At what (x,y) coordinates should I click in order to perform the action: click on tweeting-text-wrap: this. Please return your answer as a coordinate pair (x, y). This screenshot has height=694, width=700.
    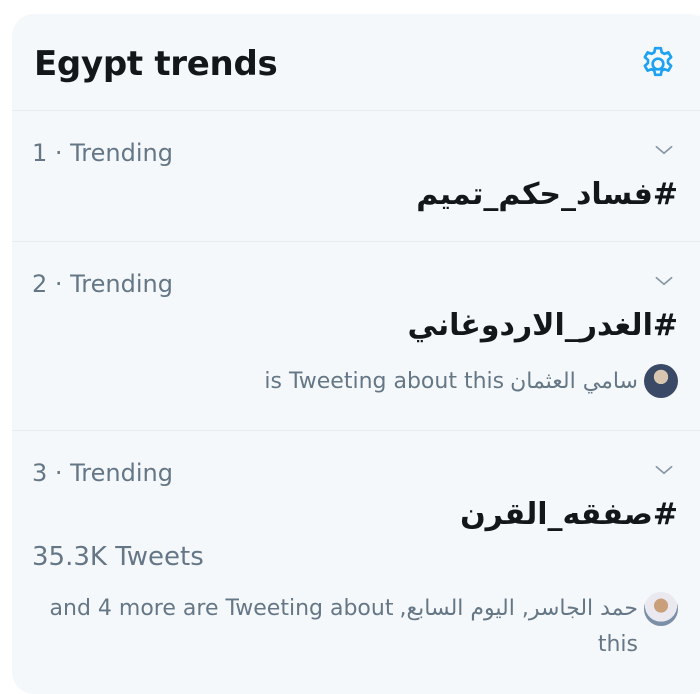
    Looking at the image, I should click on (617, 644).